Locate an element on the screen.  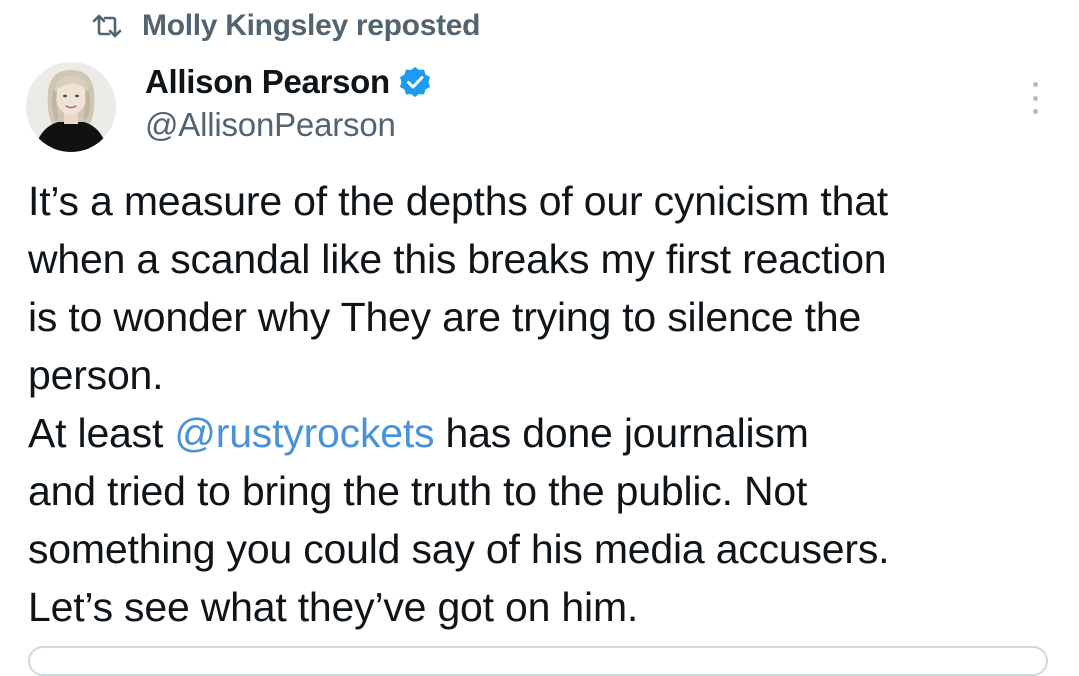
author-name-row: Allison Pearson is located at coordinates (288, 82).